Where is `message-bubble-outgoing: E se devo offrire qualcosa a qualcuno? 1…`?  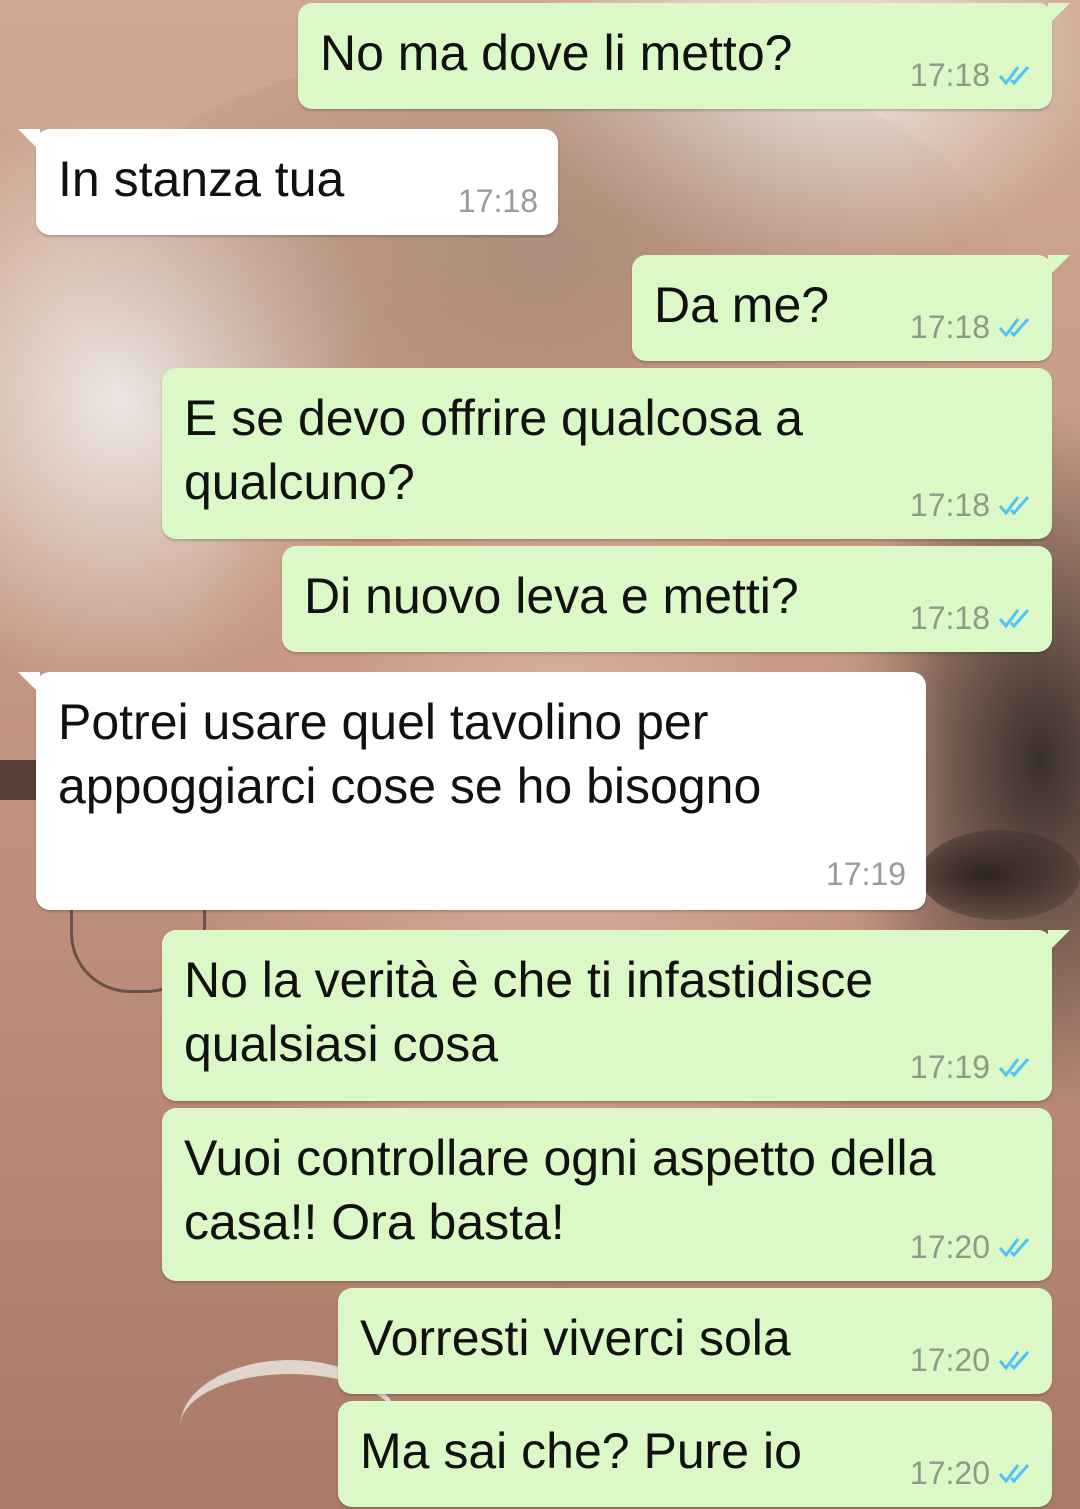
message-bubble-outgoing: E se devo offrire qualcosa a qualcuno? 1… is located at coordinates (607, 453).